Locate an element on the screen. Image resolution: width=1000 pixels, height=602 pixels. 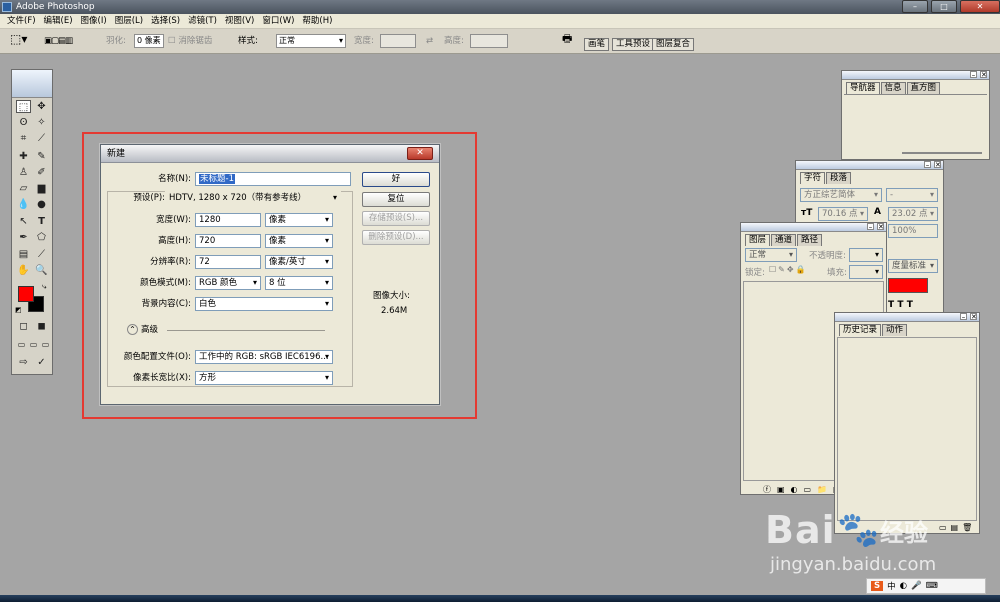
menu-view: 视图(V) is located at coordinates (239, 21).